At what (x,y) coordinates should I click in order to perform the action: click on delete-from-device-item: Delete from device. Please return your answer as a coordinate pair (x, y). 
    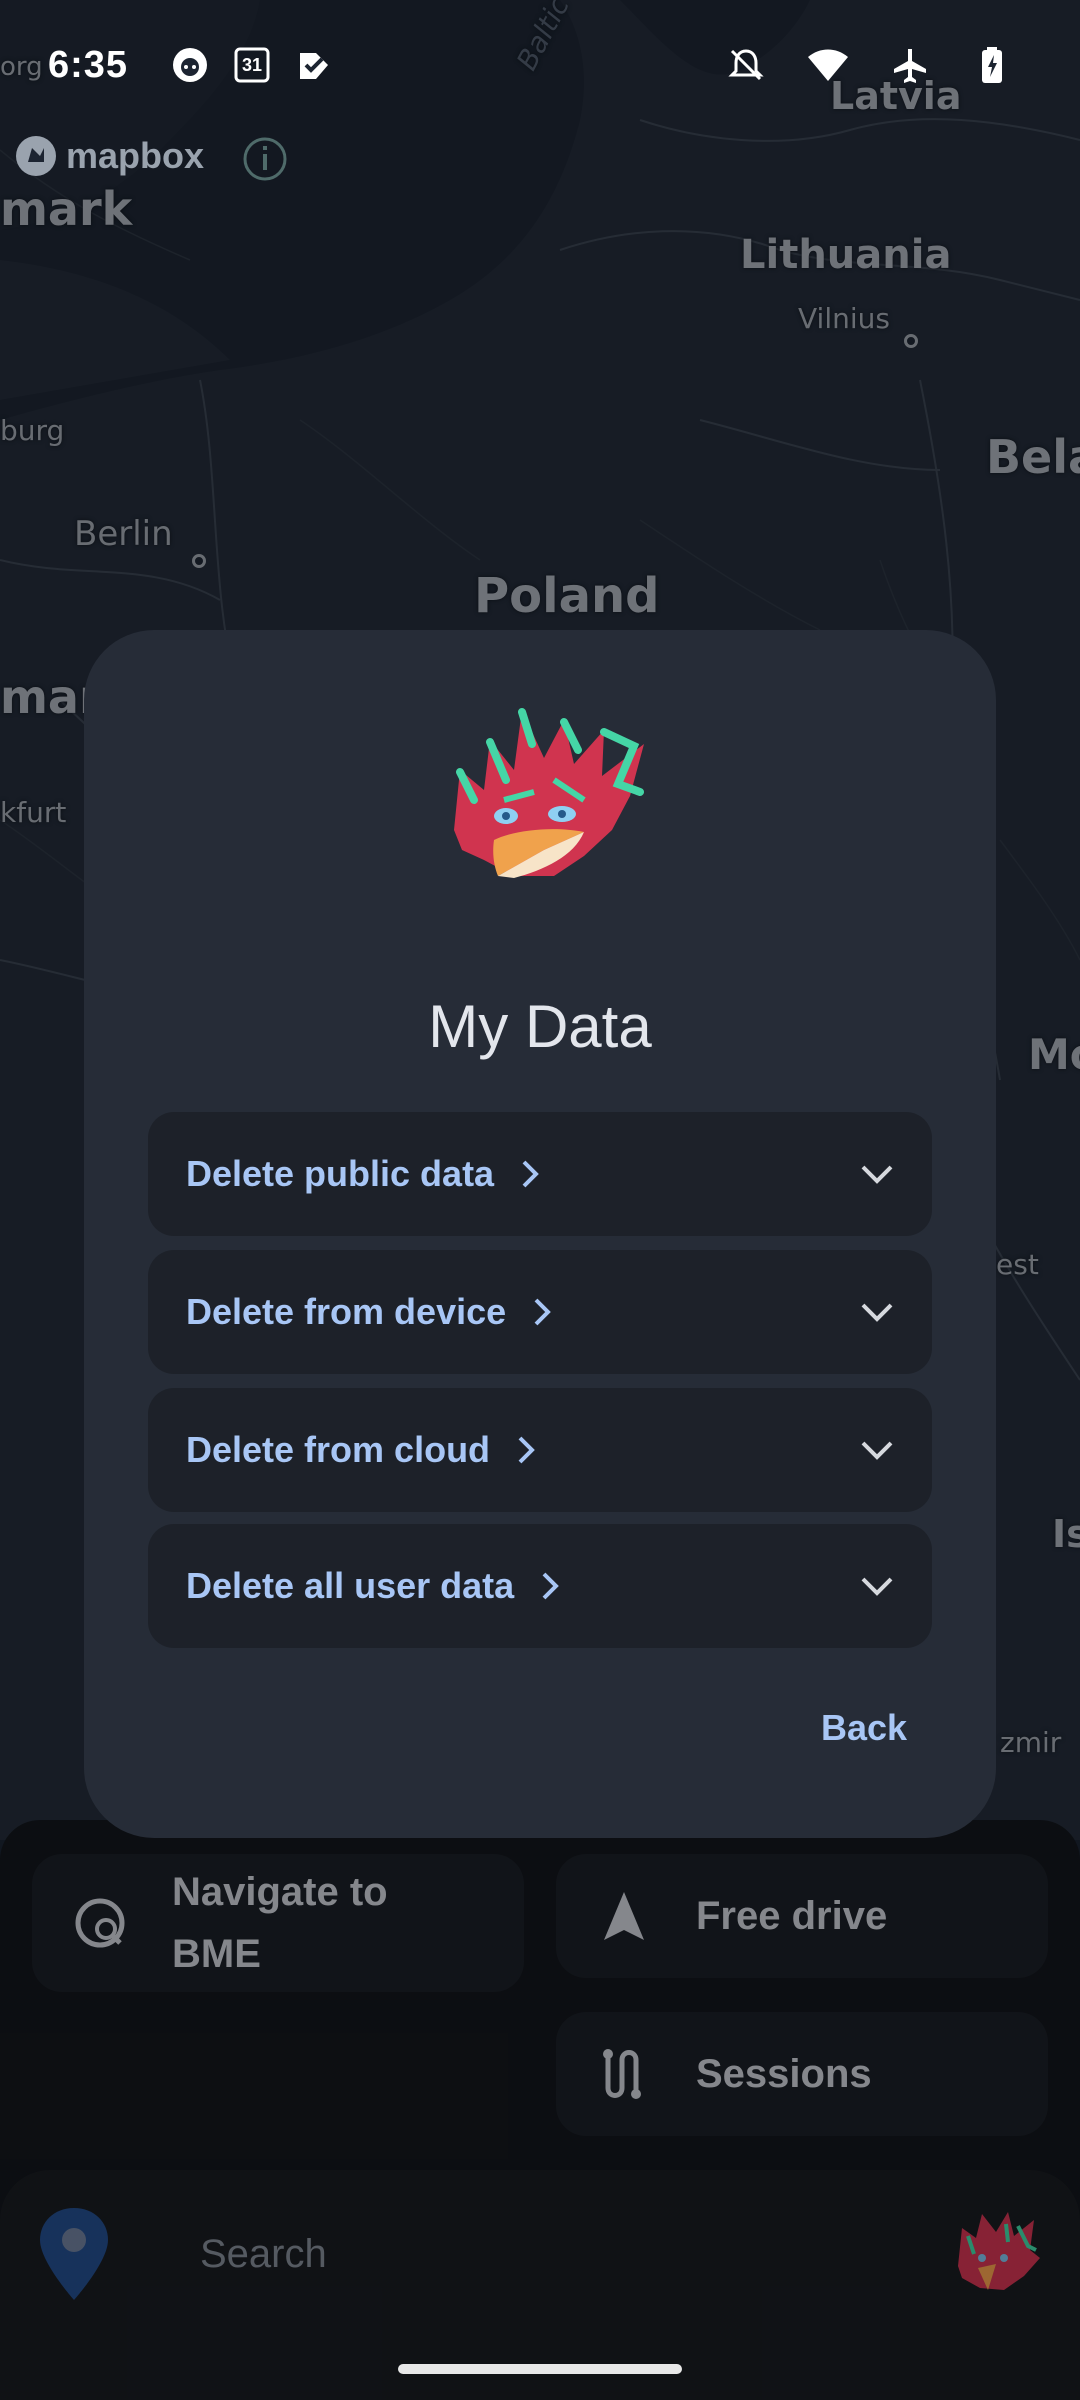
    Looking at the image, I should click on (540, 1312).